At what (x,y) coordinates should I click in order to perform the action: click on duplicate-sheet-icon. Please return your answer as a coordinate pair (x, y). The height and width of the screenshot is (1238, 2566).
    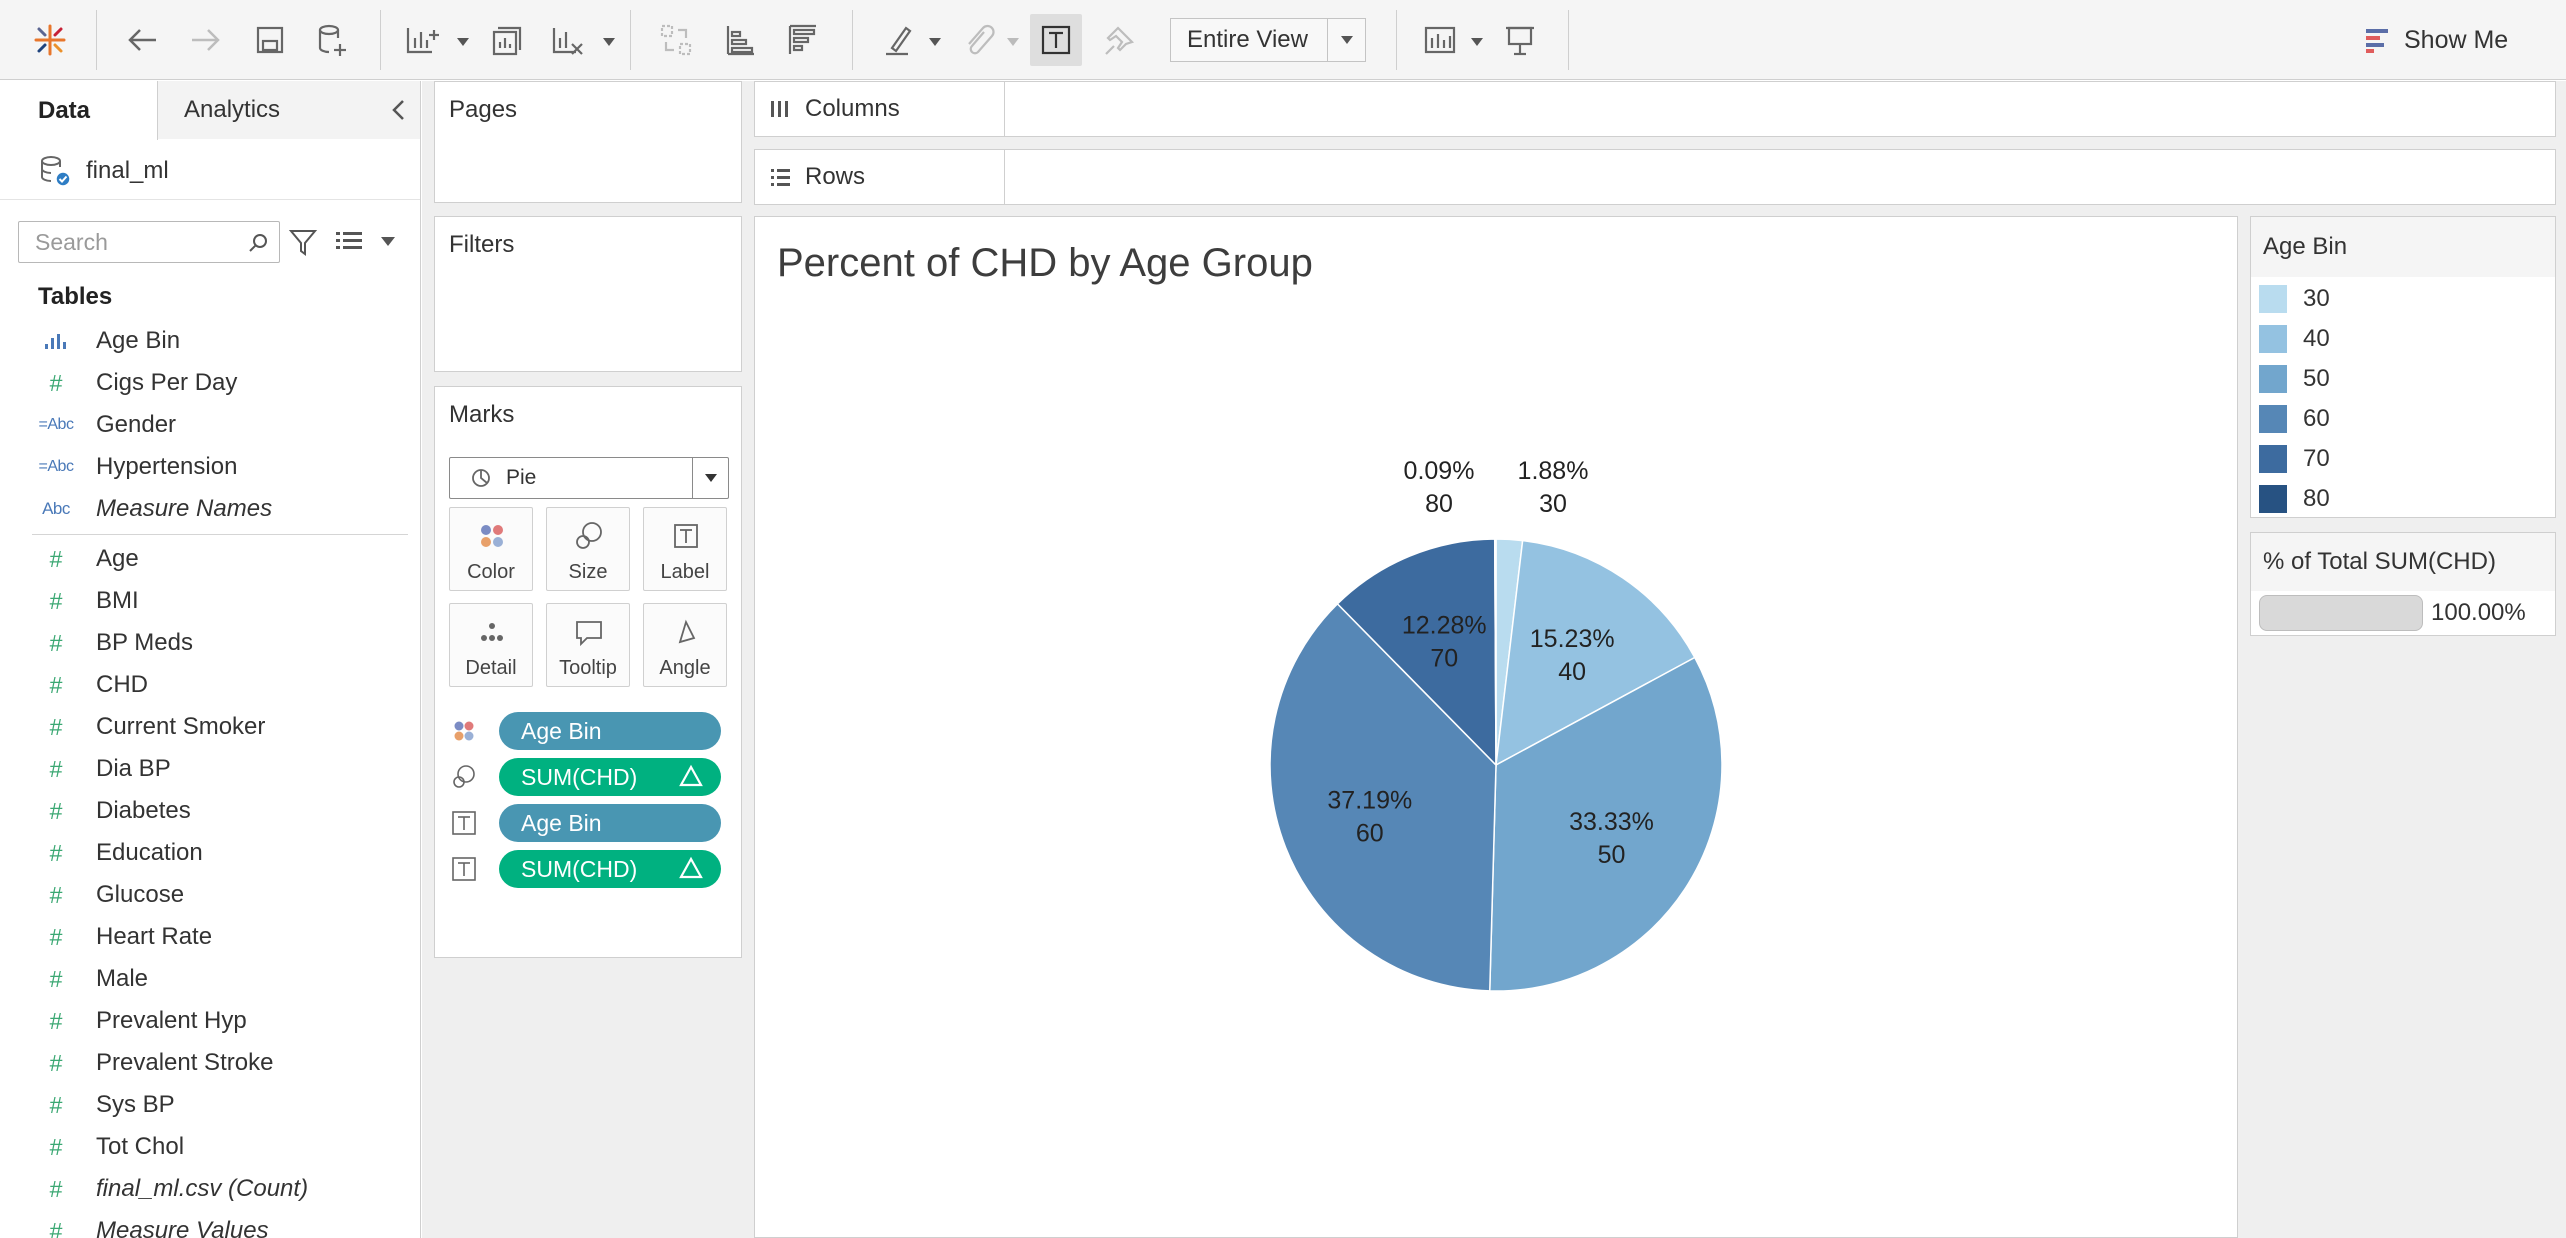
    Looking at the image, I should click on (506, 40).